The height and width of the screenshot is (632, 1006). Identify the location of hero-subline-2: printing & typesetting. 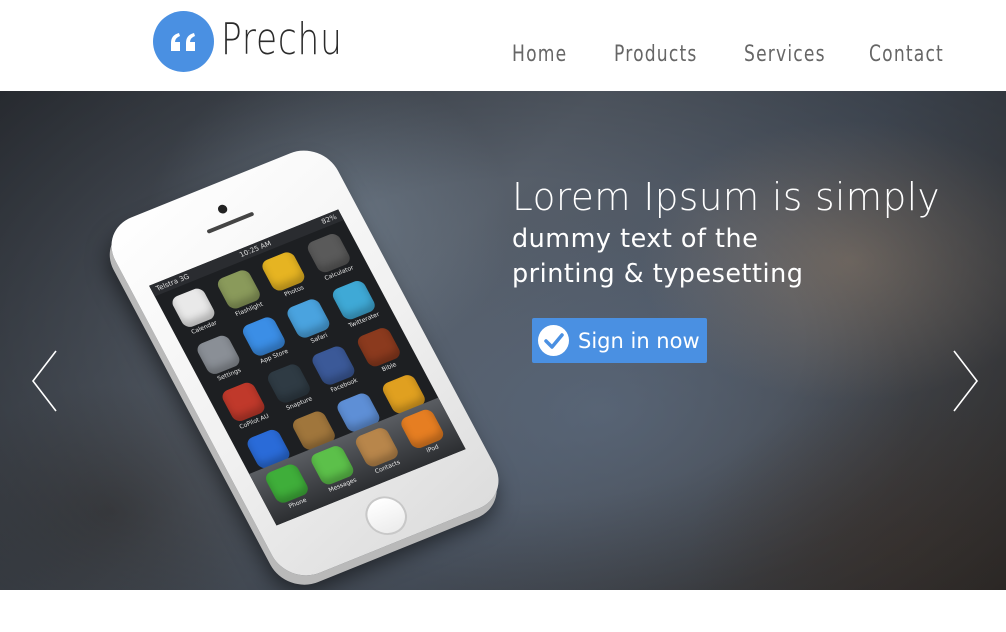
(658, 274).